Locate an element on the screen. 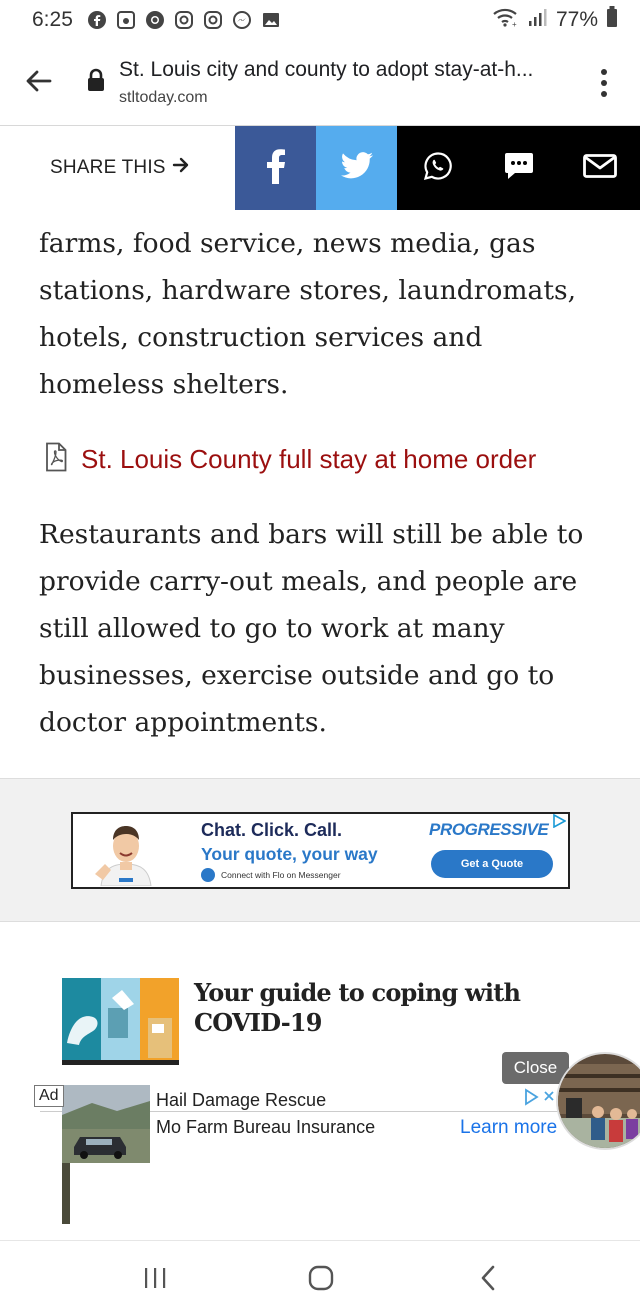 The image size is (640, 1315). share-whatsapp-button is located at coordinates (437, 168).